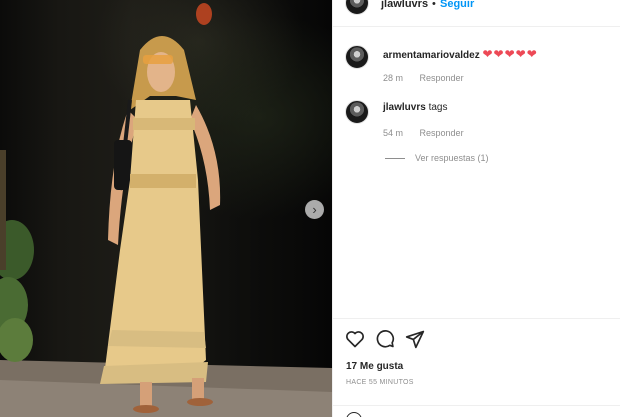 The image size is (620, 417). I want to click on comment-text: jlawluvrs tags, so click(415, 107).